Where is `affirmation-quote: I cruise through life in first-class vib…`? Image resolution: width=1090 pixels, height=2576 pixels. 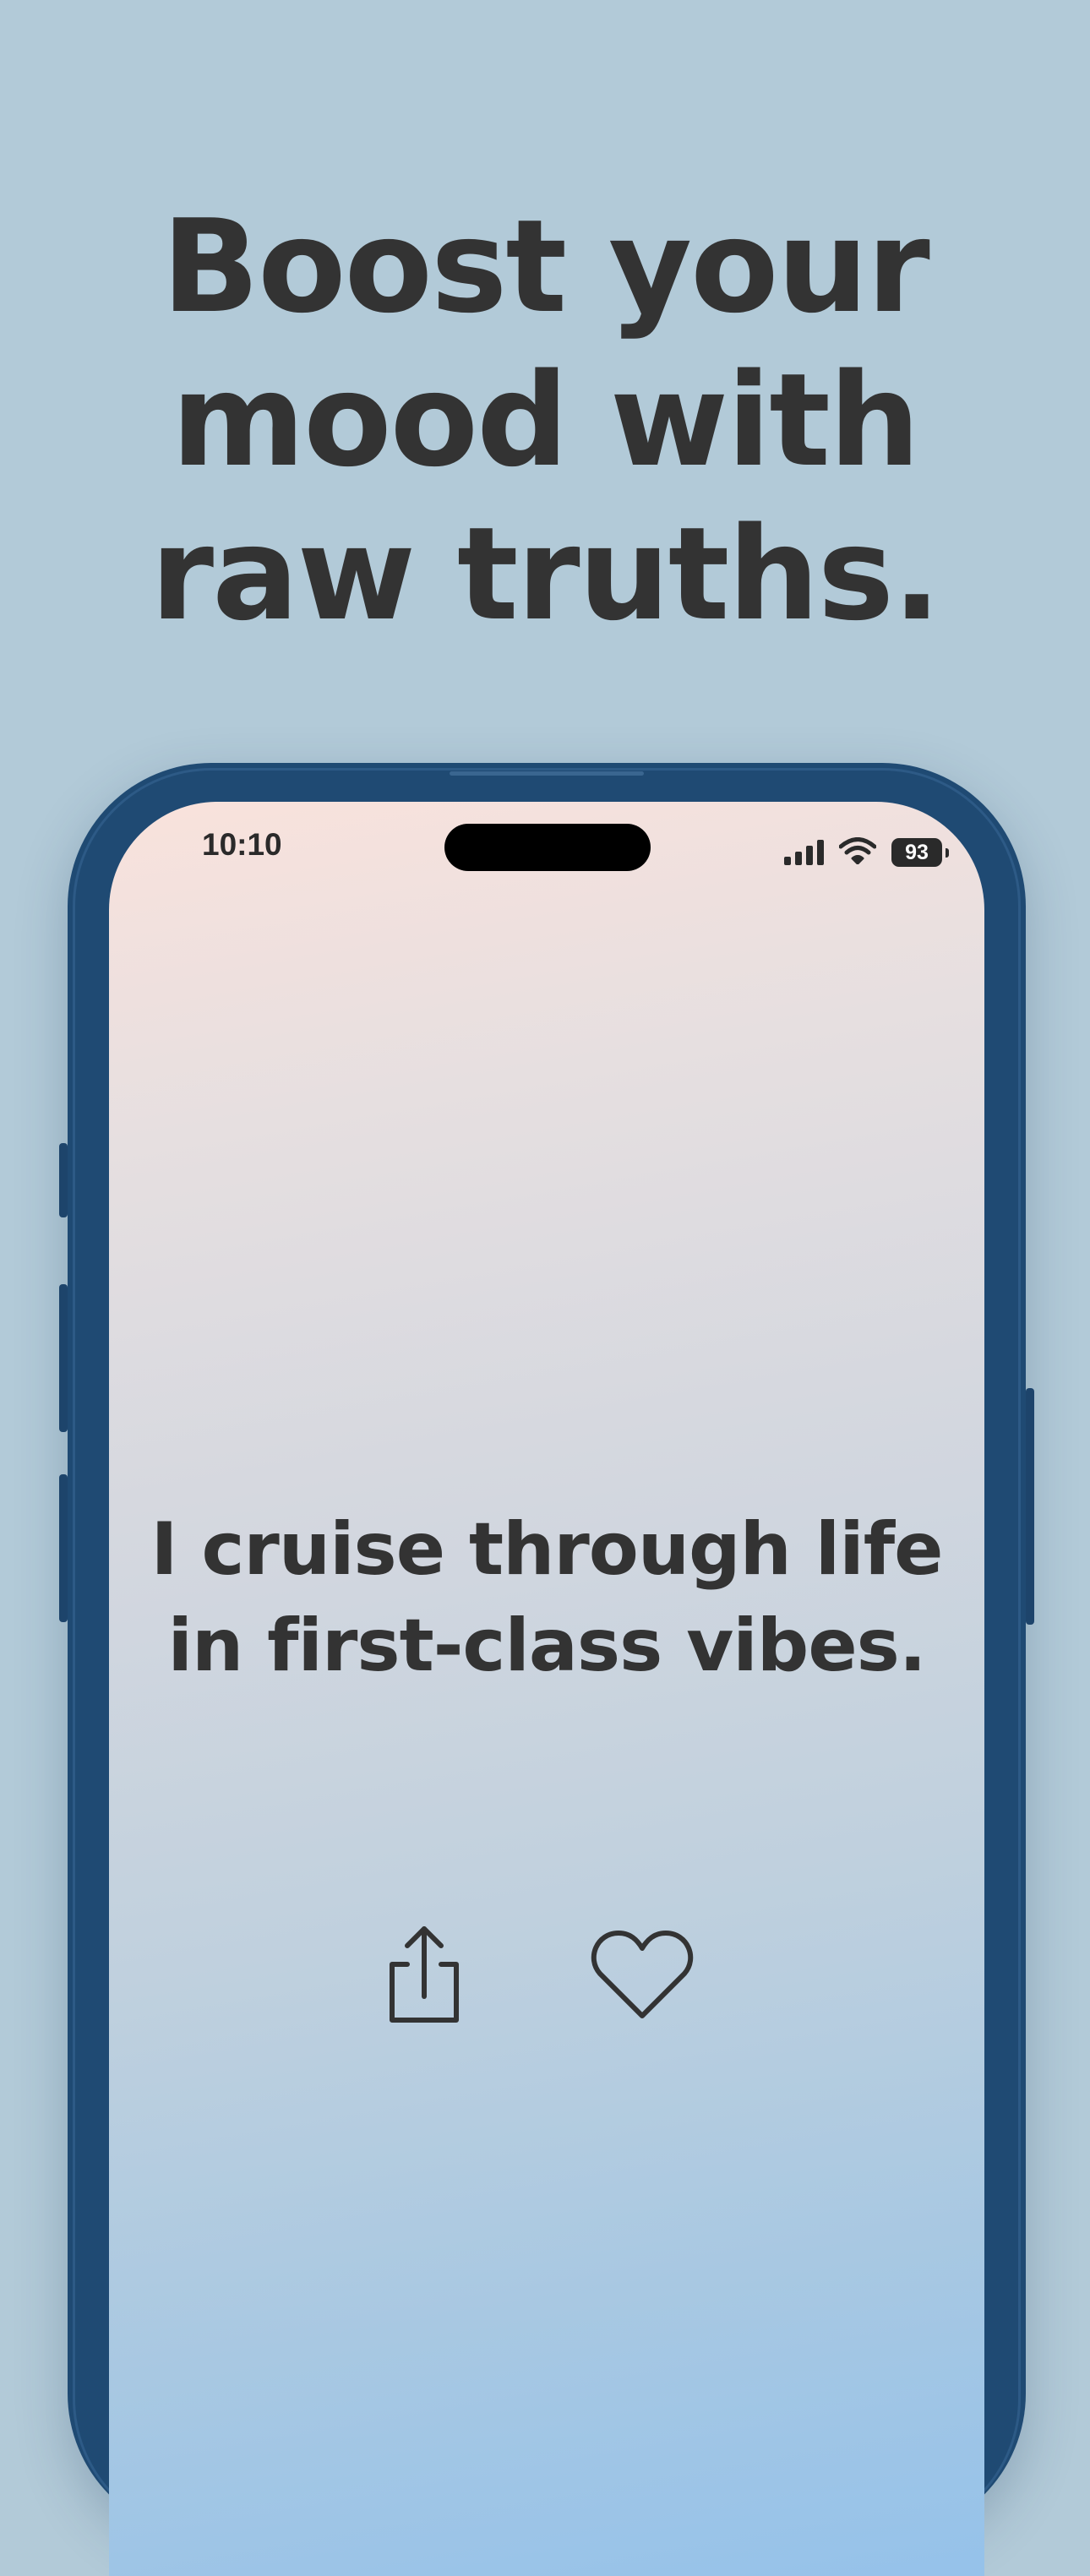
affirmation-quote: I cruise through life in first-class vib… is located at coordinates (546, 1597).